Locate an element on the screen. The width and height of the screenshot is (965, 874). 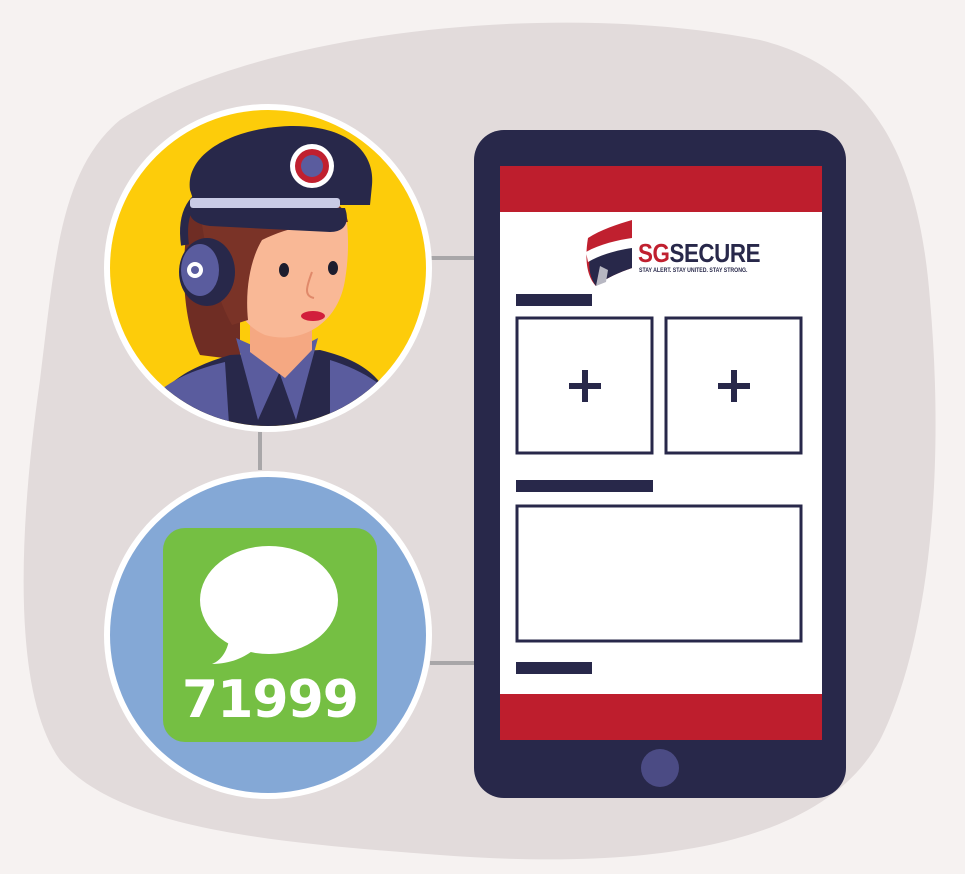
sgsecure-logo-text: SGSECURE is located at coordinates (699, 253).